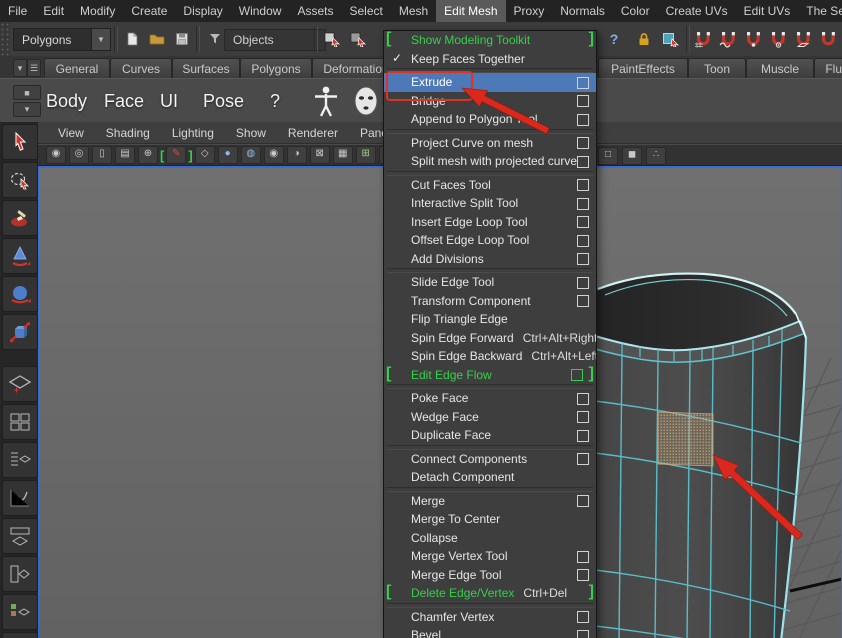 The image size is (842, 638). I want to click on lasso-select-tool, so click(20, 180).